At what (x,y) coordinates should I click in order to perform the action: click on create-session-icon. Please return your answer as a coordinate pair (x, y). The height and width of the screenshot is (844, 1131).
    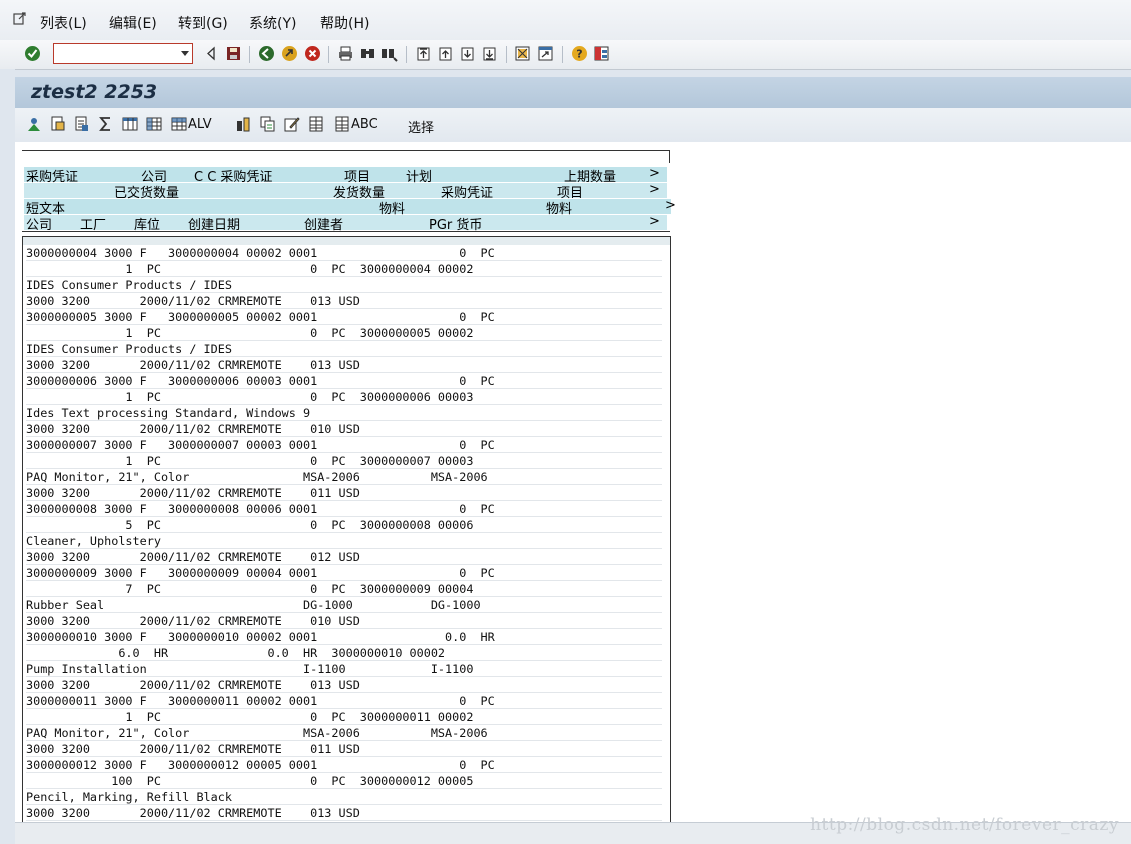
    Looking at the image, I should click on (522, 53).